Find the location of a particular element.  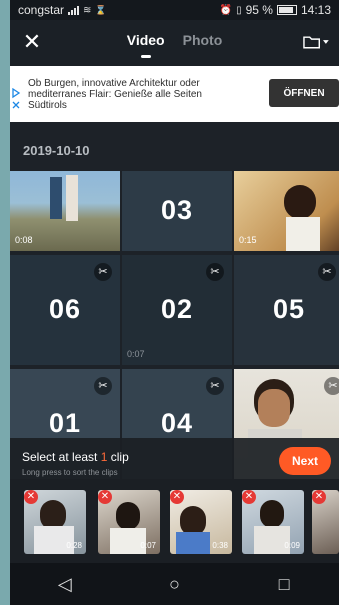

clip-duration: 0:38 is located at coordinates (220, 545).